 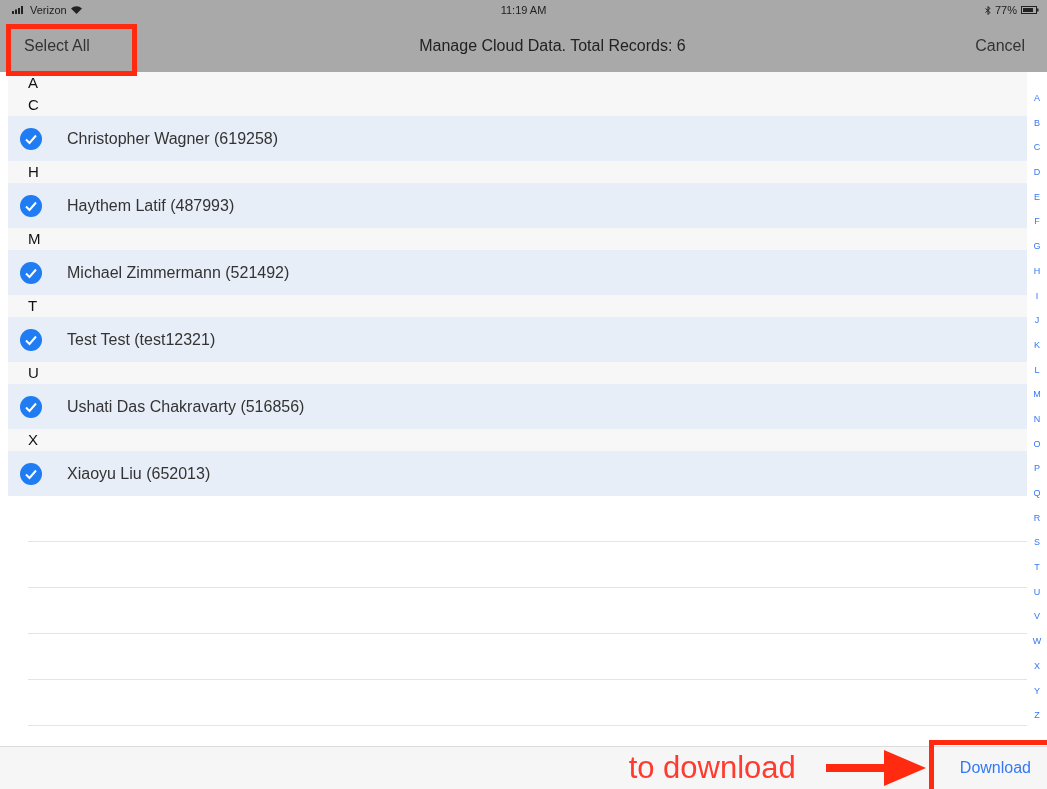 What do you see at coordinates (517, 406) in the screenshot?
I see `record-row: Ushati Das Chakravarty (516856)` at bounding box center [517, 406].